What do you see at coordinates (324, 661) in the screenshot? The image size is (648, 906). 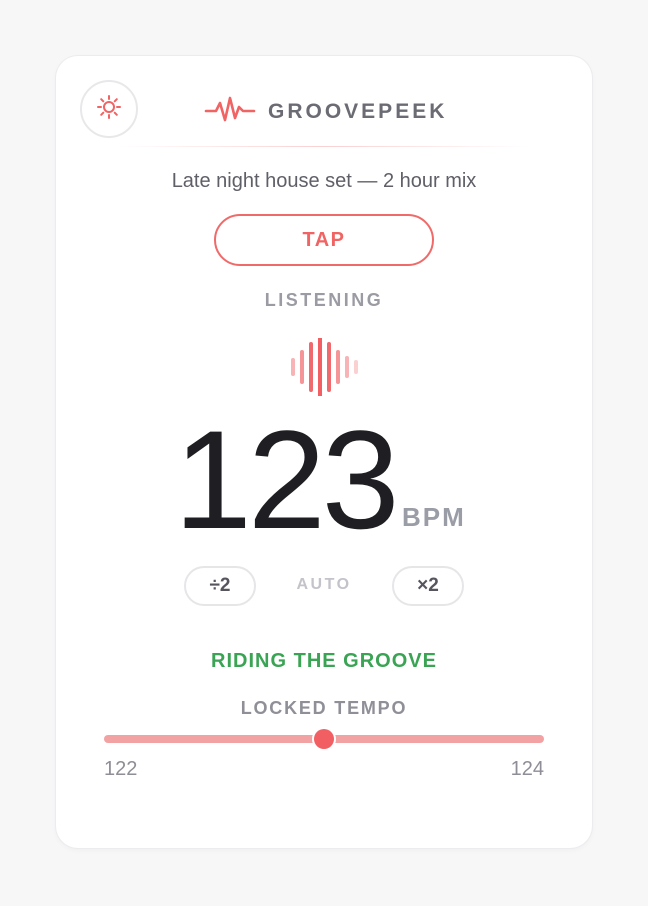 I see `groove-status: RIDING THE GROOVE` at bounding box center [324, 661].